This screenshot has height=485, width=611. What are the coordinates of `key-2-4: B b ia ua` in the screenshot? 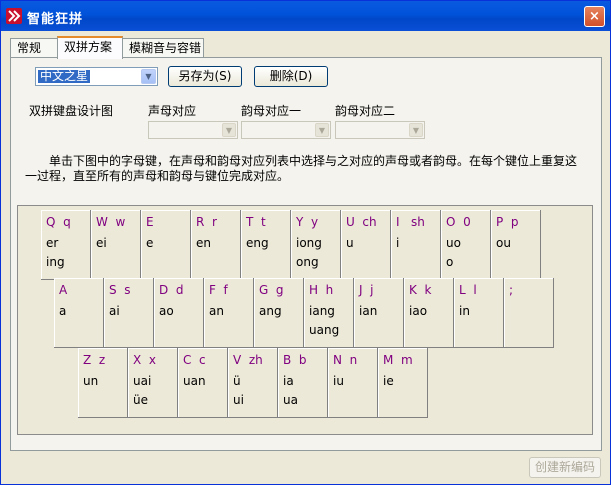 It's located at (303, 383).